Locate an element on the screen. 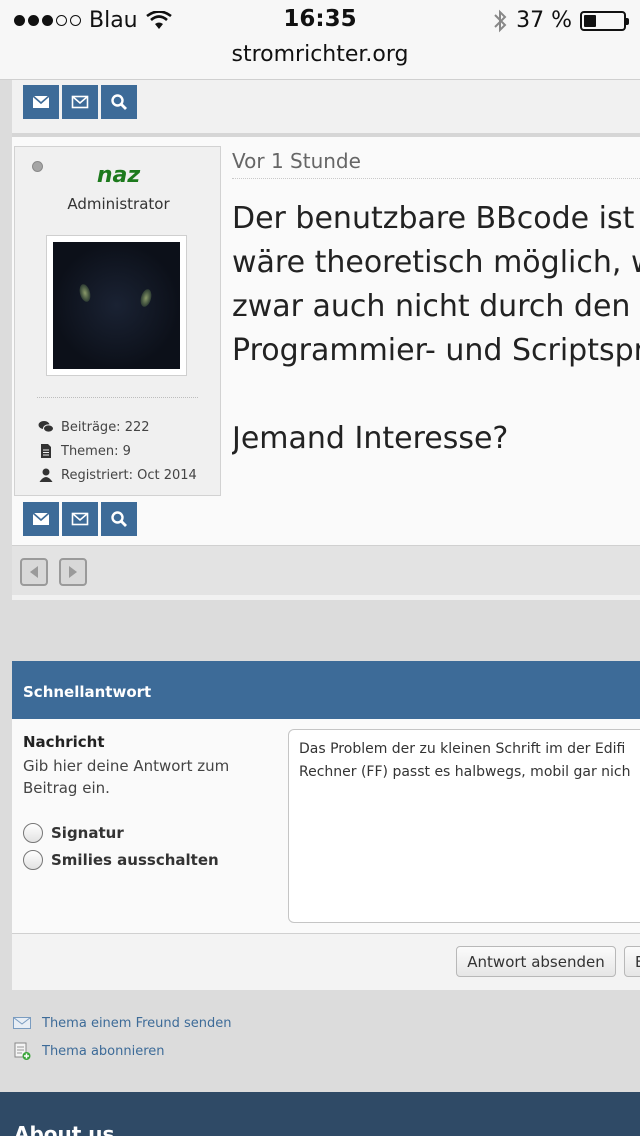  previous-page-button is located at coordinates (34, 572).